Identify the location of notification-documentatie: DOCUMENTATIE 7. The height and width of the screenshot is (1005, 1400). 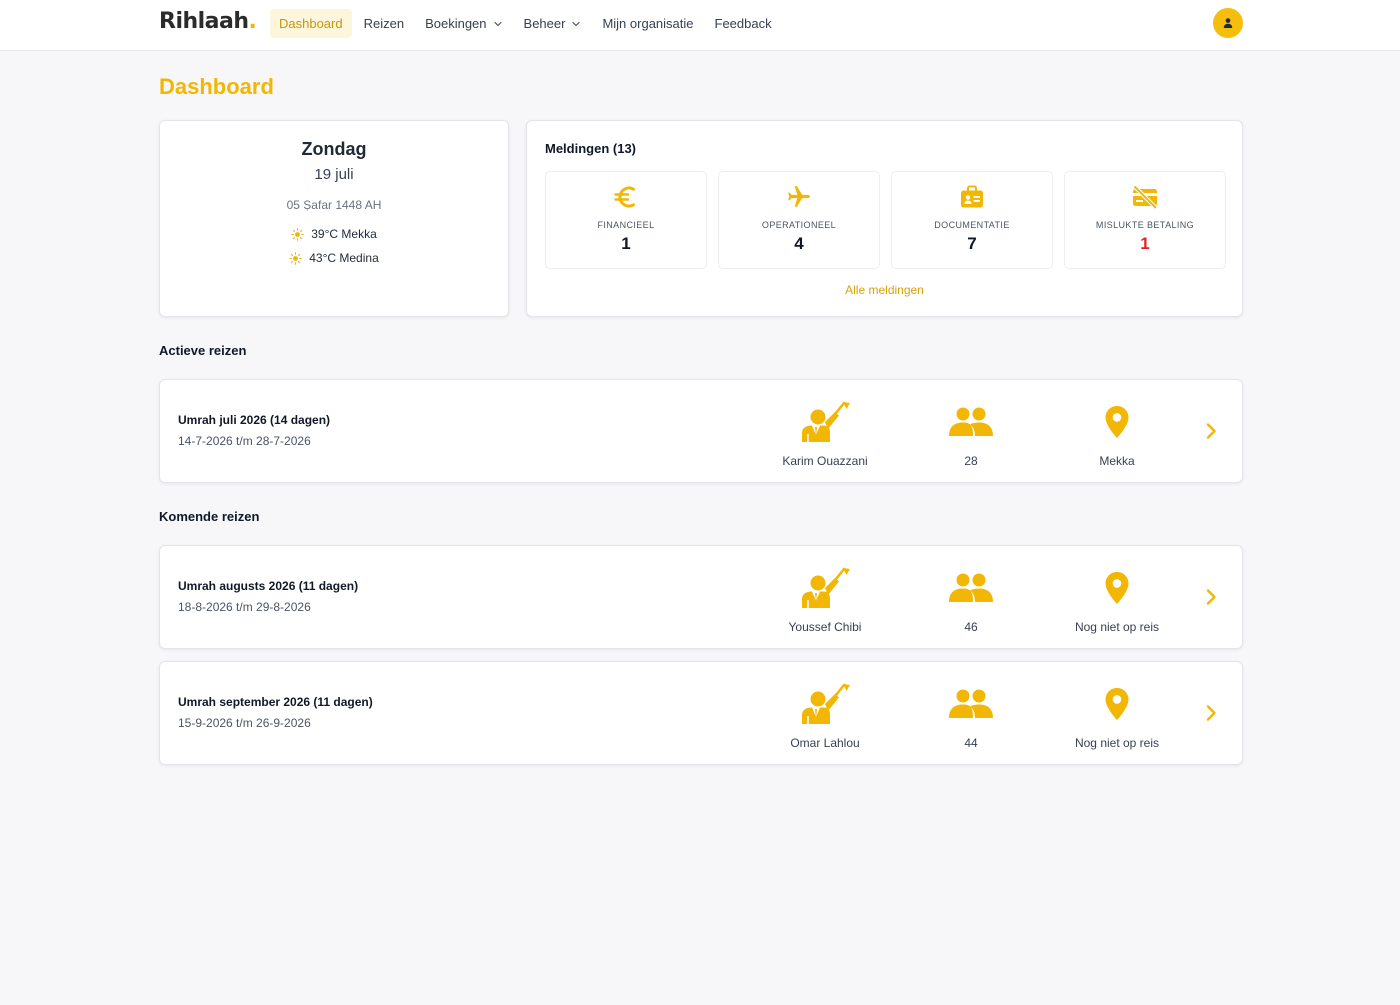
(972, 220).